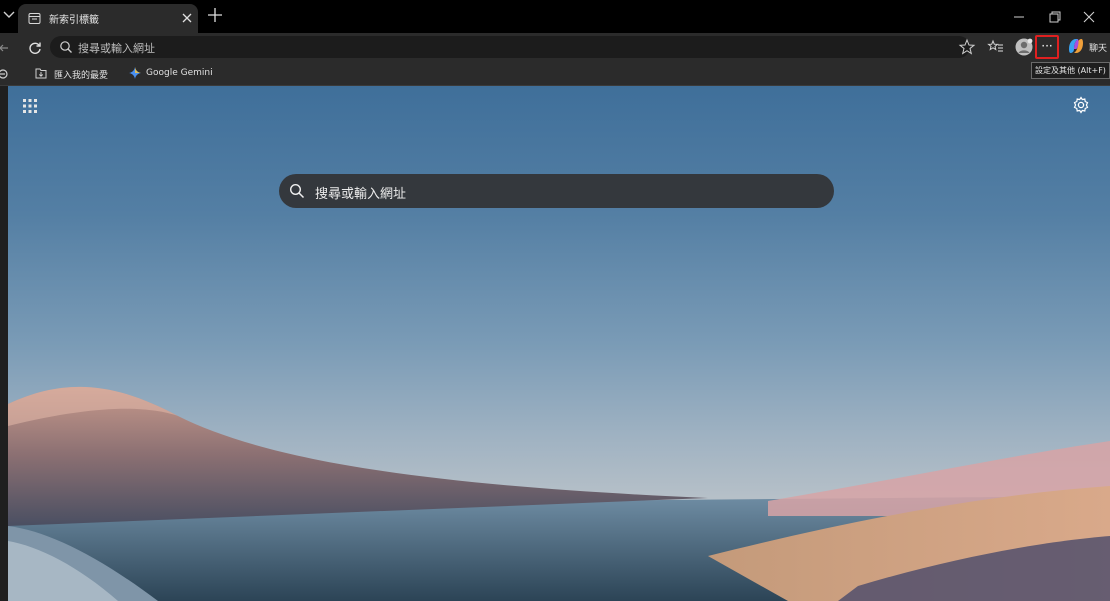 The width and height of the screenshot is (1110, 601). What do you see at coordinates (215, 15) in the screenshot?
I see `new-tab-plus-icon` at bounding box center [215, 15].